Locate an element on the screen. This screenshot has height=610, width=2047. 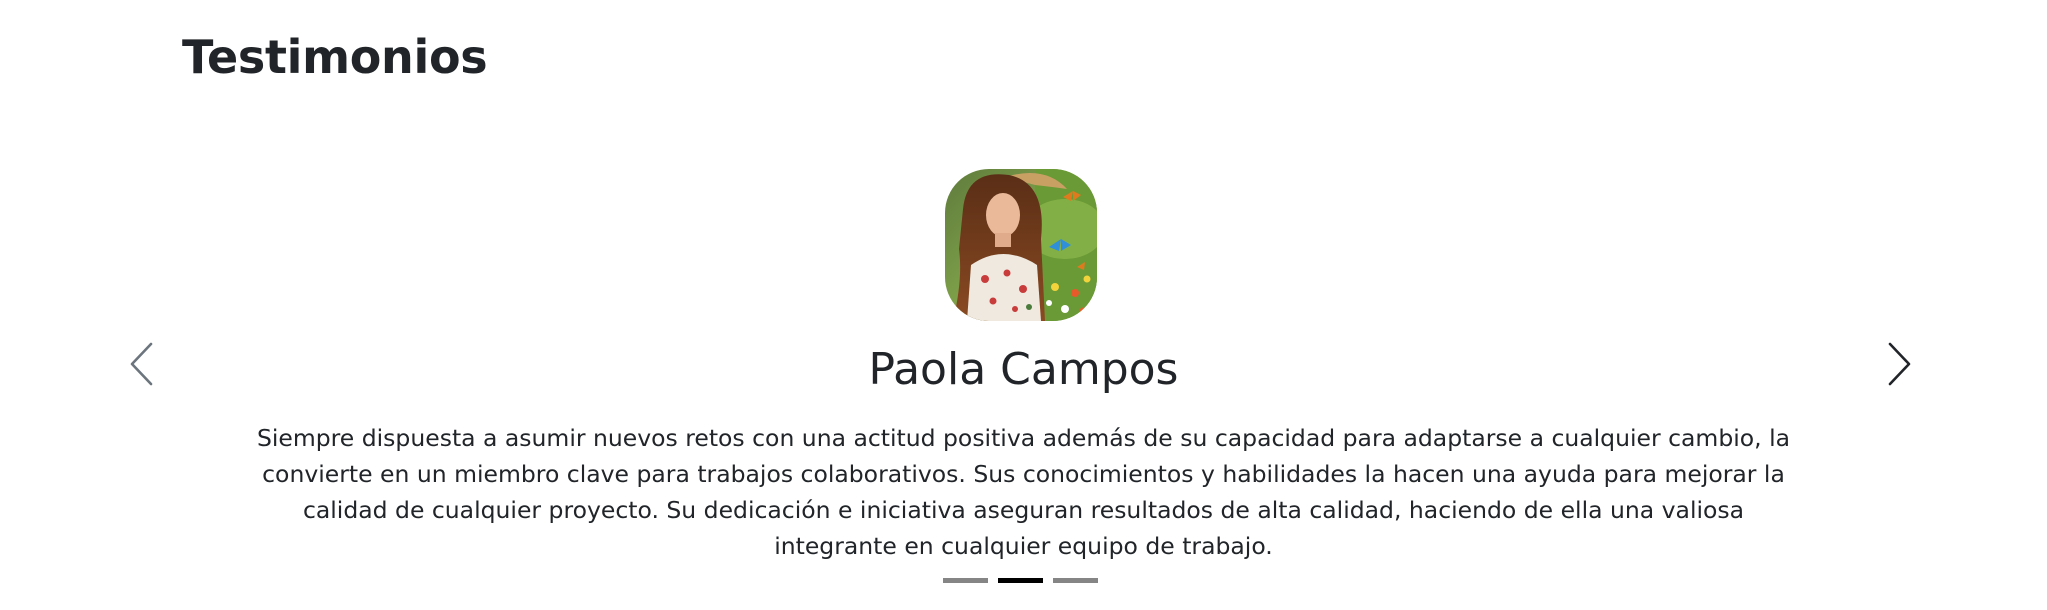
avatar-image is located at coordinates (1021, 245).